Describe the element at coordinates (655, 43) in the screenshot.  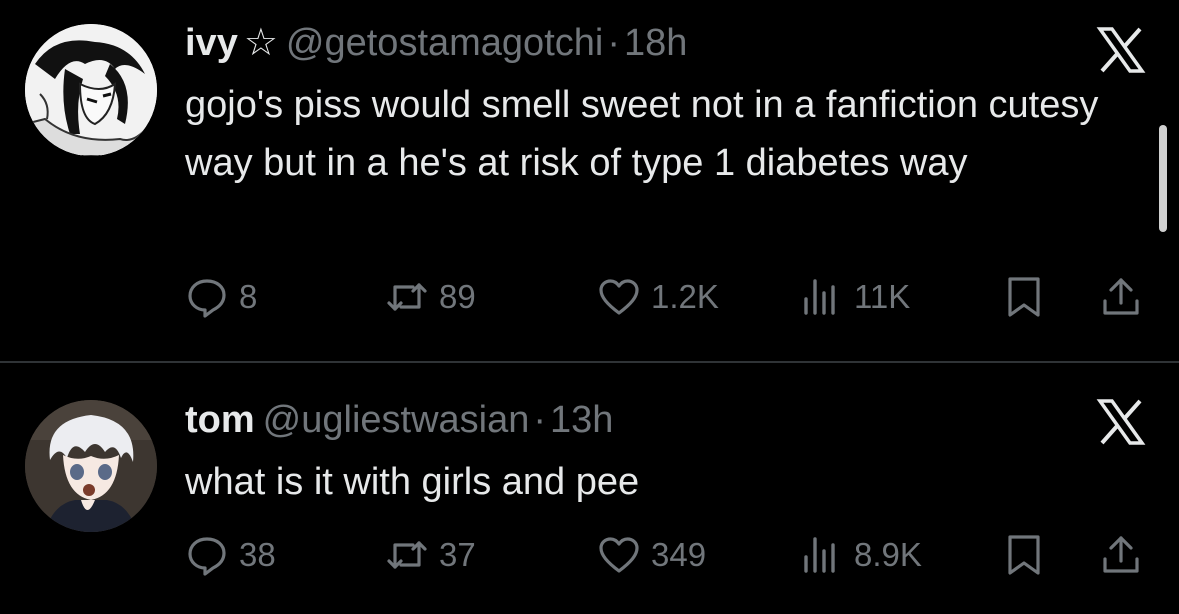
I see `timestamp: 18h` at that location.